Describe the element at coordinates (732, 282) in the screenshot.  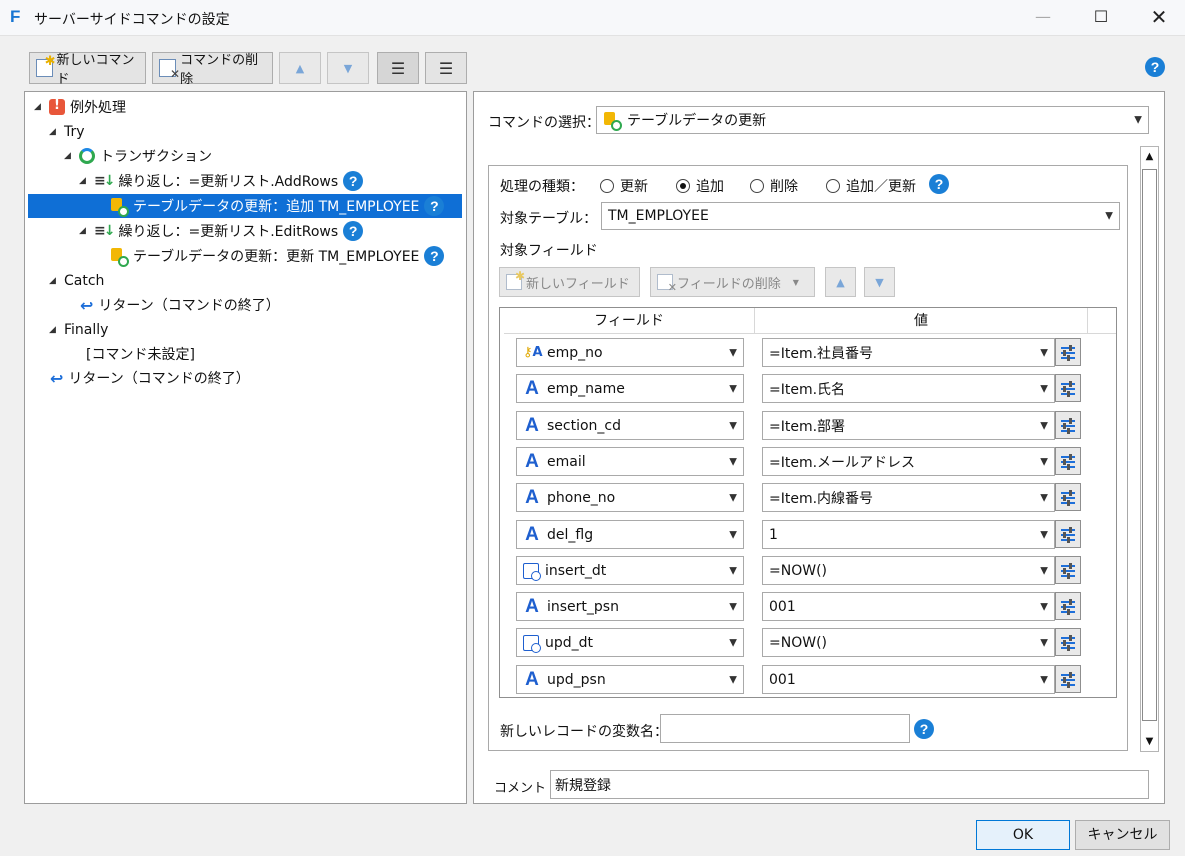
I see `delete-field-button: ✕ フィールドの削除 ▼` at that location.